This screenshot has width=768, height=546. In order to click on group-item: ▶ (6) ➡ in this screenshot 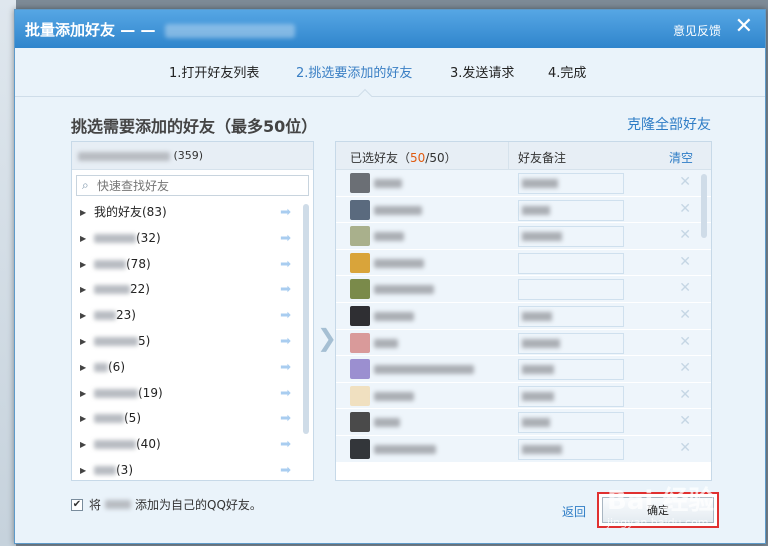, I will do `click(184, 368)`.